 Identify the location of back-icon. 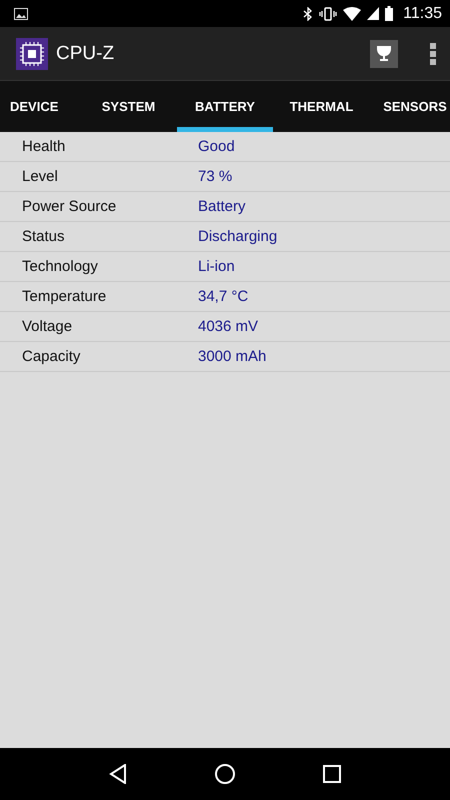
(117, 774).